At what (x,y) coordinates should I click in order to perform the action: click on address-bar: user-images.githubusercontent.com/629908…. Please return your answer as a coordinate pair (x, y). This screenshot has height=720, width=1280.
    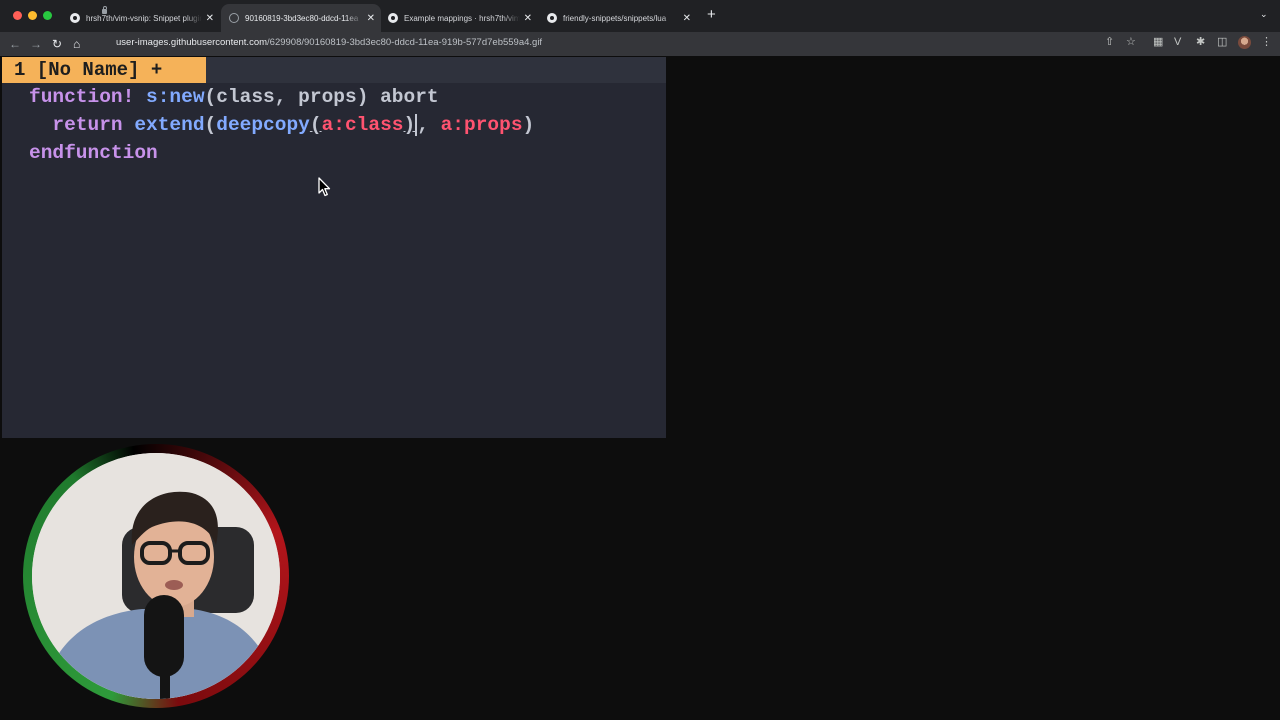
    Looking at the image, I should click on (329, 42).